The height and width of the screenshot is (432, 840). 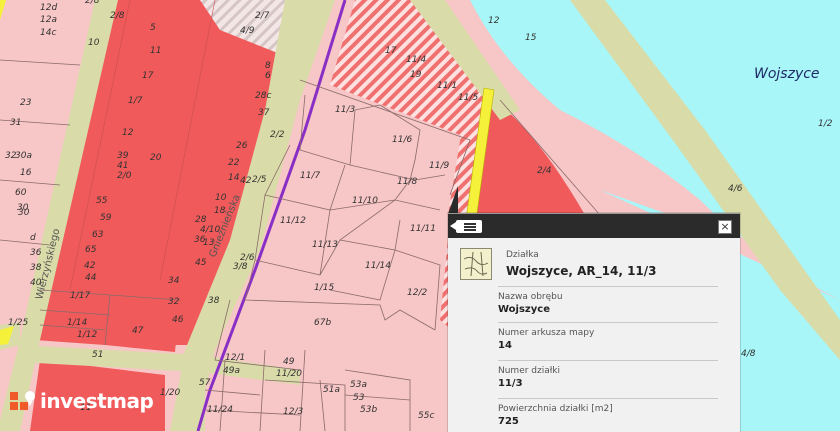 I want to click on parcel-label: 11/11, so click(x=423, y=229).